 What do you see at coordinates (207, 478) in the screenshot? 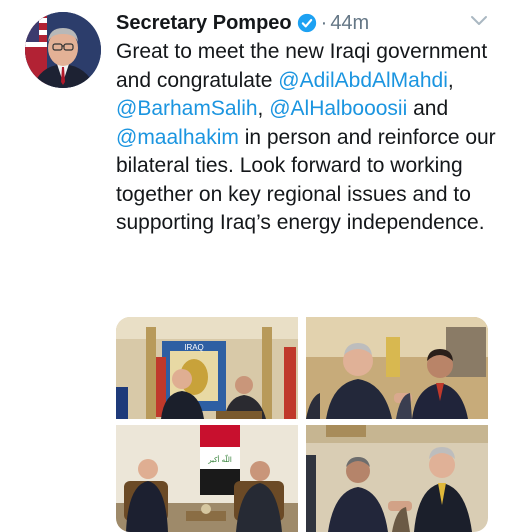
I see `tweet-photo-3: اللّه أكبر` at bounding box center [207, 478].